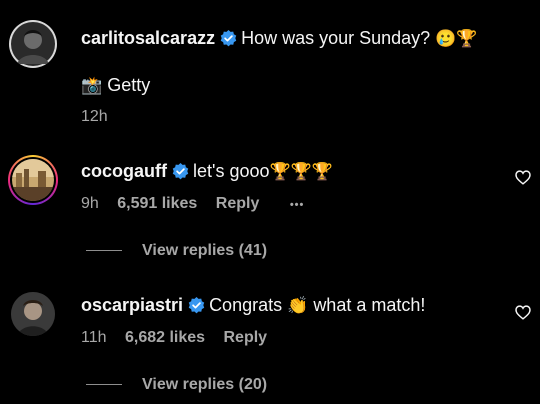 Image resolution: width=540 pixels, height=404 pixels. Describe the element at coordinates (336, 38) in the screenshot. I see `caption-text: How was your Sunday?` at that location.